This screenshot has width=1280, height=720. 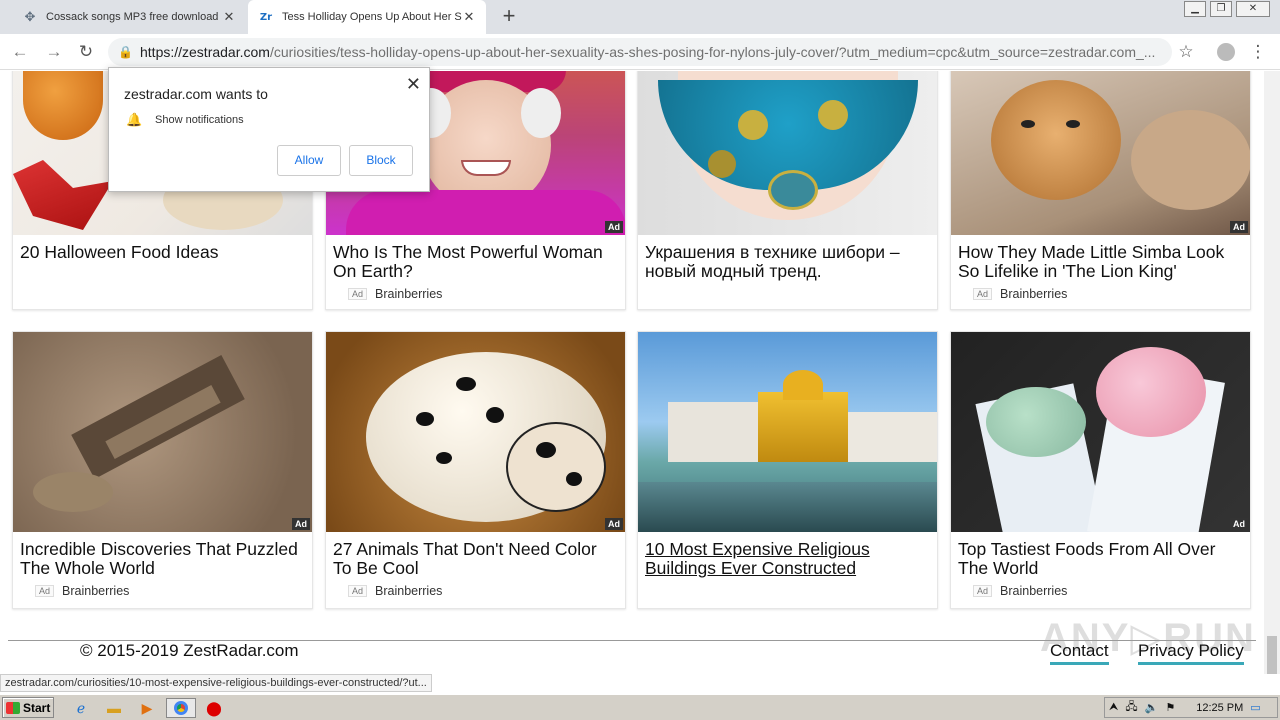 I want to click on vertical-scrollbar, so click(x=1272, y=372).